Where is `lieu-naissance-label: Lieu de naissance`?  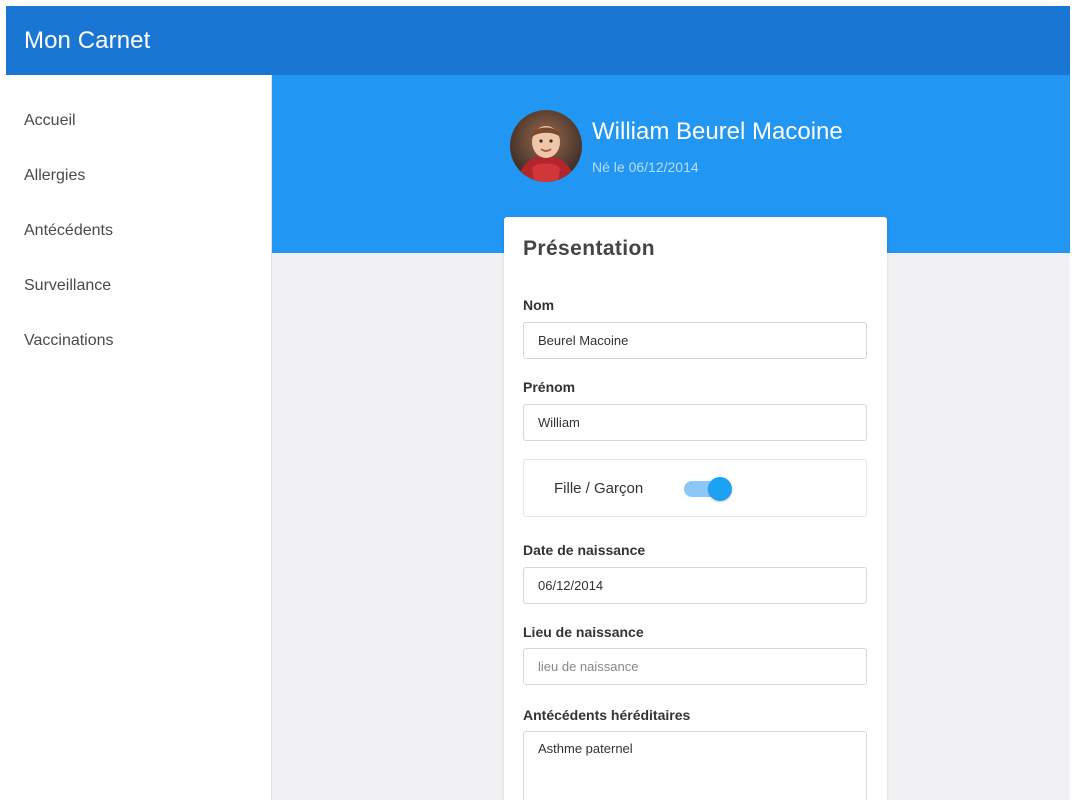
lieu-naissance-label: Lieu de naissance is located at coordinates (583, 632).